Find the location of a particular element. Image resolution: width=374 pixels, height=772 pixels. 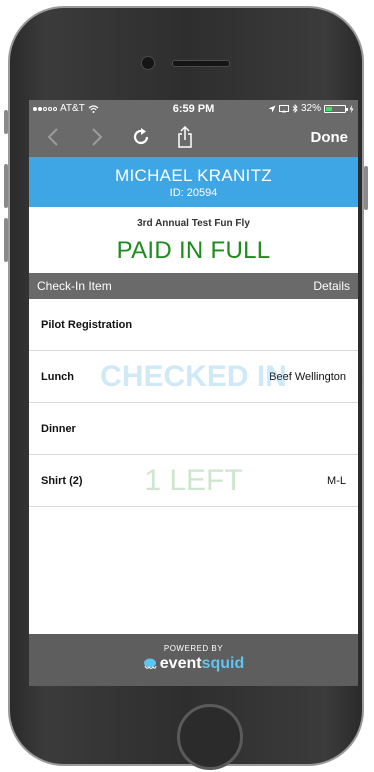

event-summary: 3rd Annual Test Fun Fly PAID IN FULL is located at coordinates (193, 240).